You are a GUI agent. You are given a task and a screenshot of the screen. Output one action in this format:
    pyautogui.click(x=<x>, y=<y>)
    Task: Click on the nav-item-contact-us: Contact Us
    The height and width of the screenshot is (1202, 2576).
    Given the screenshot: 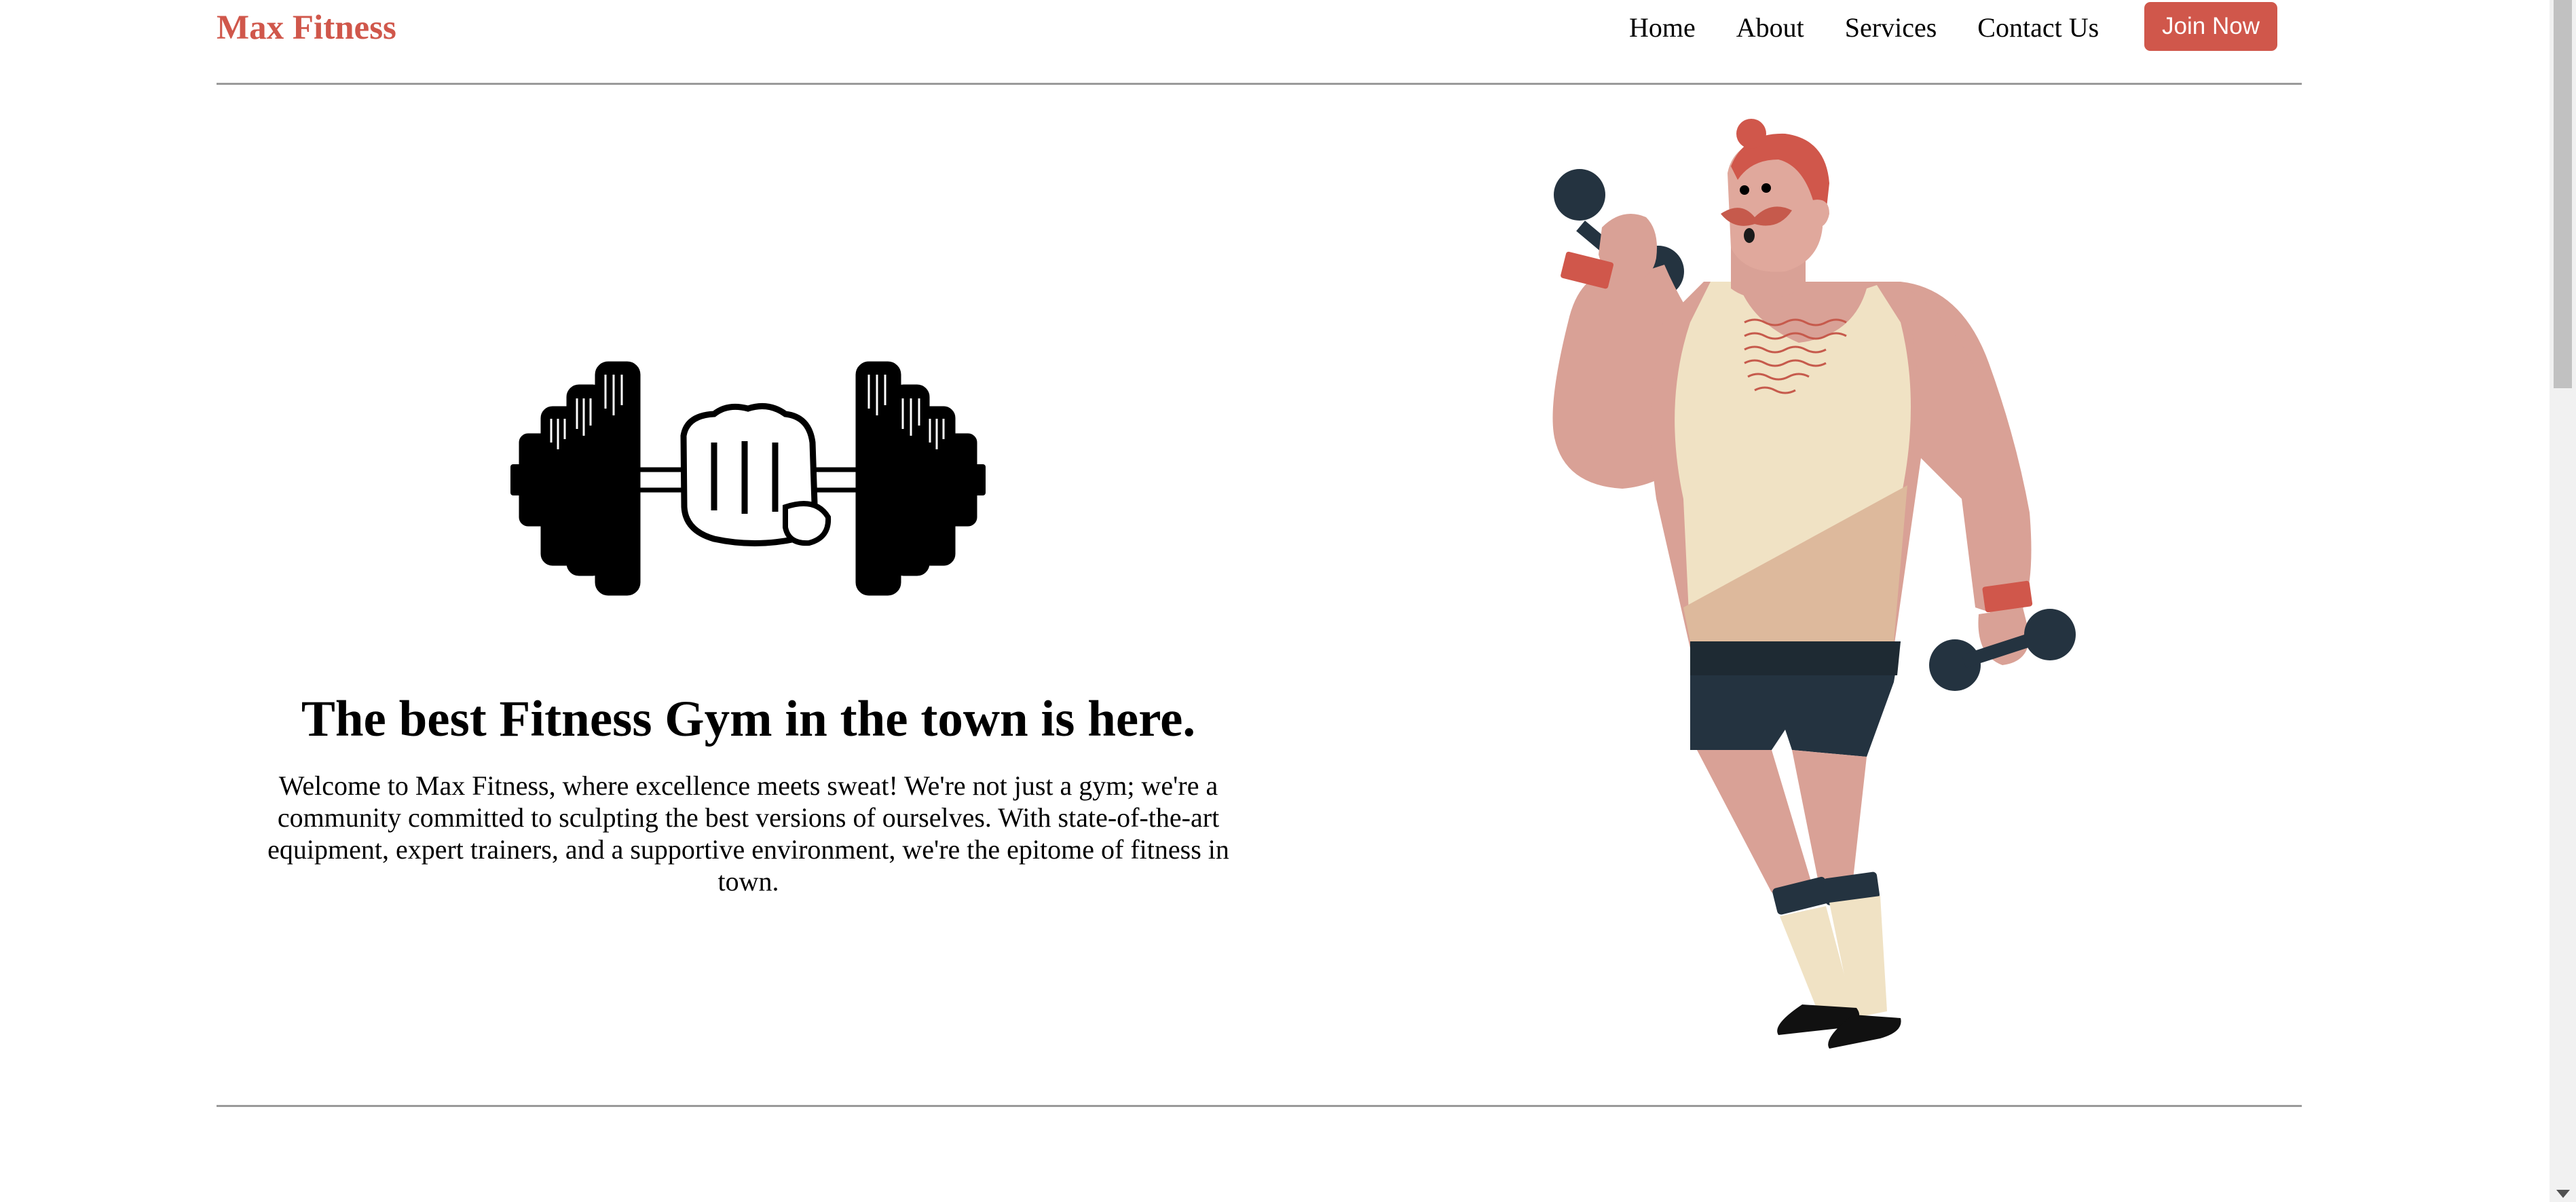 What is the action you would take?
    pyautogui.click(x=2038, y=28)
    